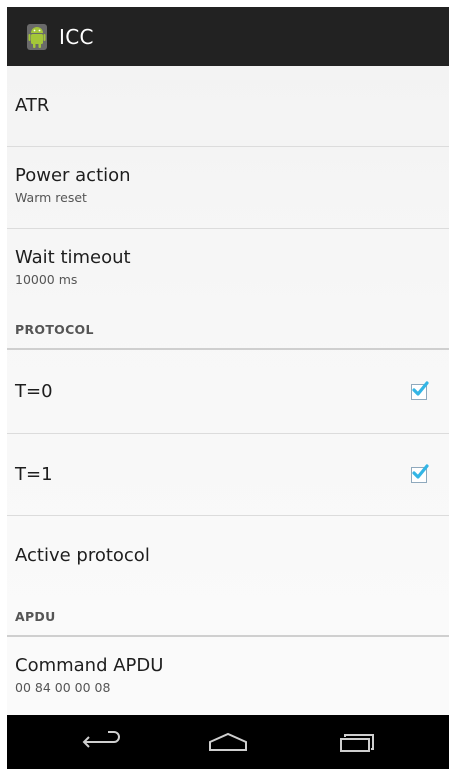  I want to click on pref-t0: T=0, so click(228, 392).